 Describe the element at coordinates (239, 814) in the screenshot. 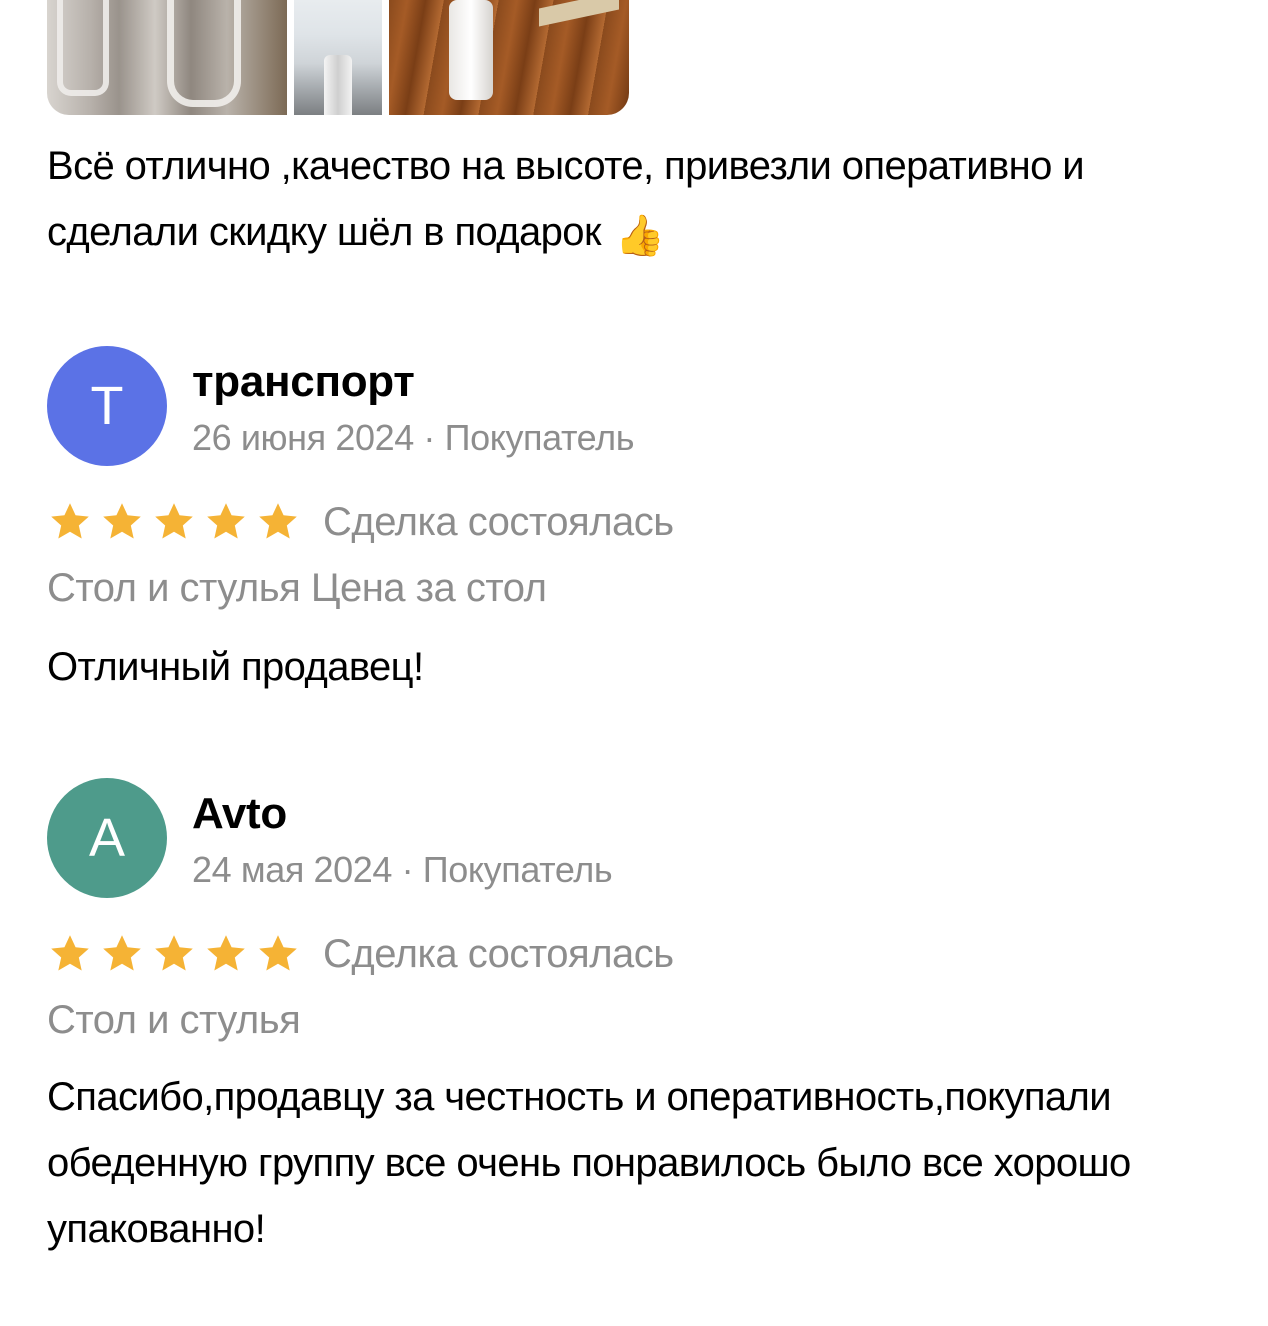

I see `author-name: Avto` at that location.